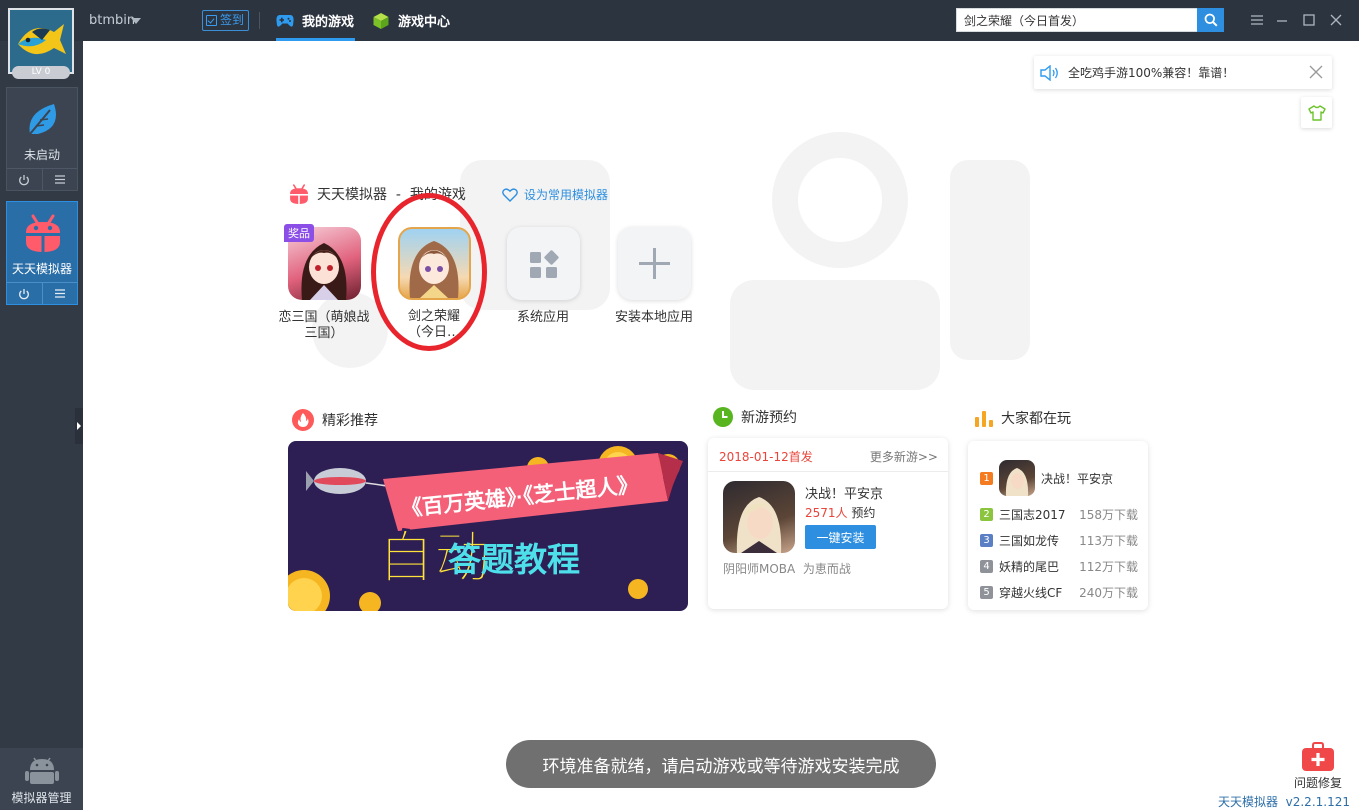 The width and height of the screenshot is (1359, 810). Describe the element at coordinates (1049, 72) in the screenshot. I see `speaker-icon` at that location.